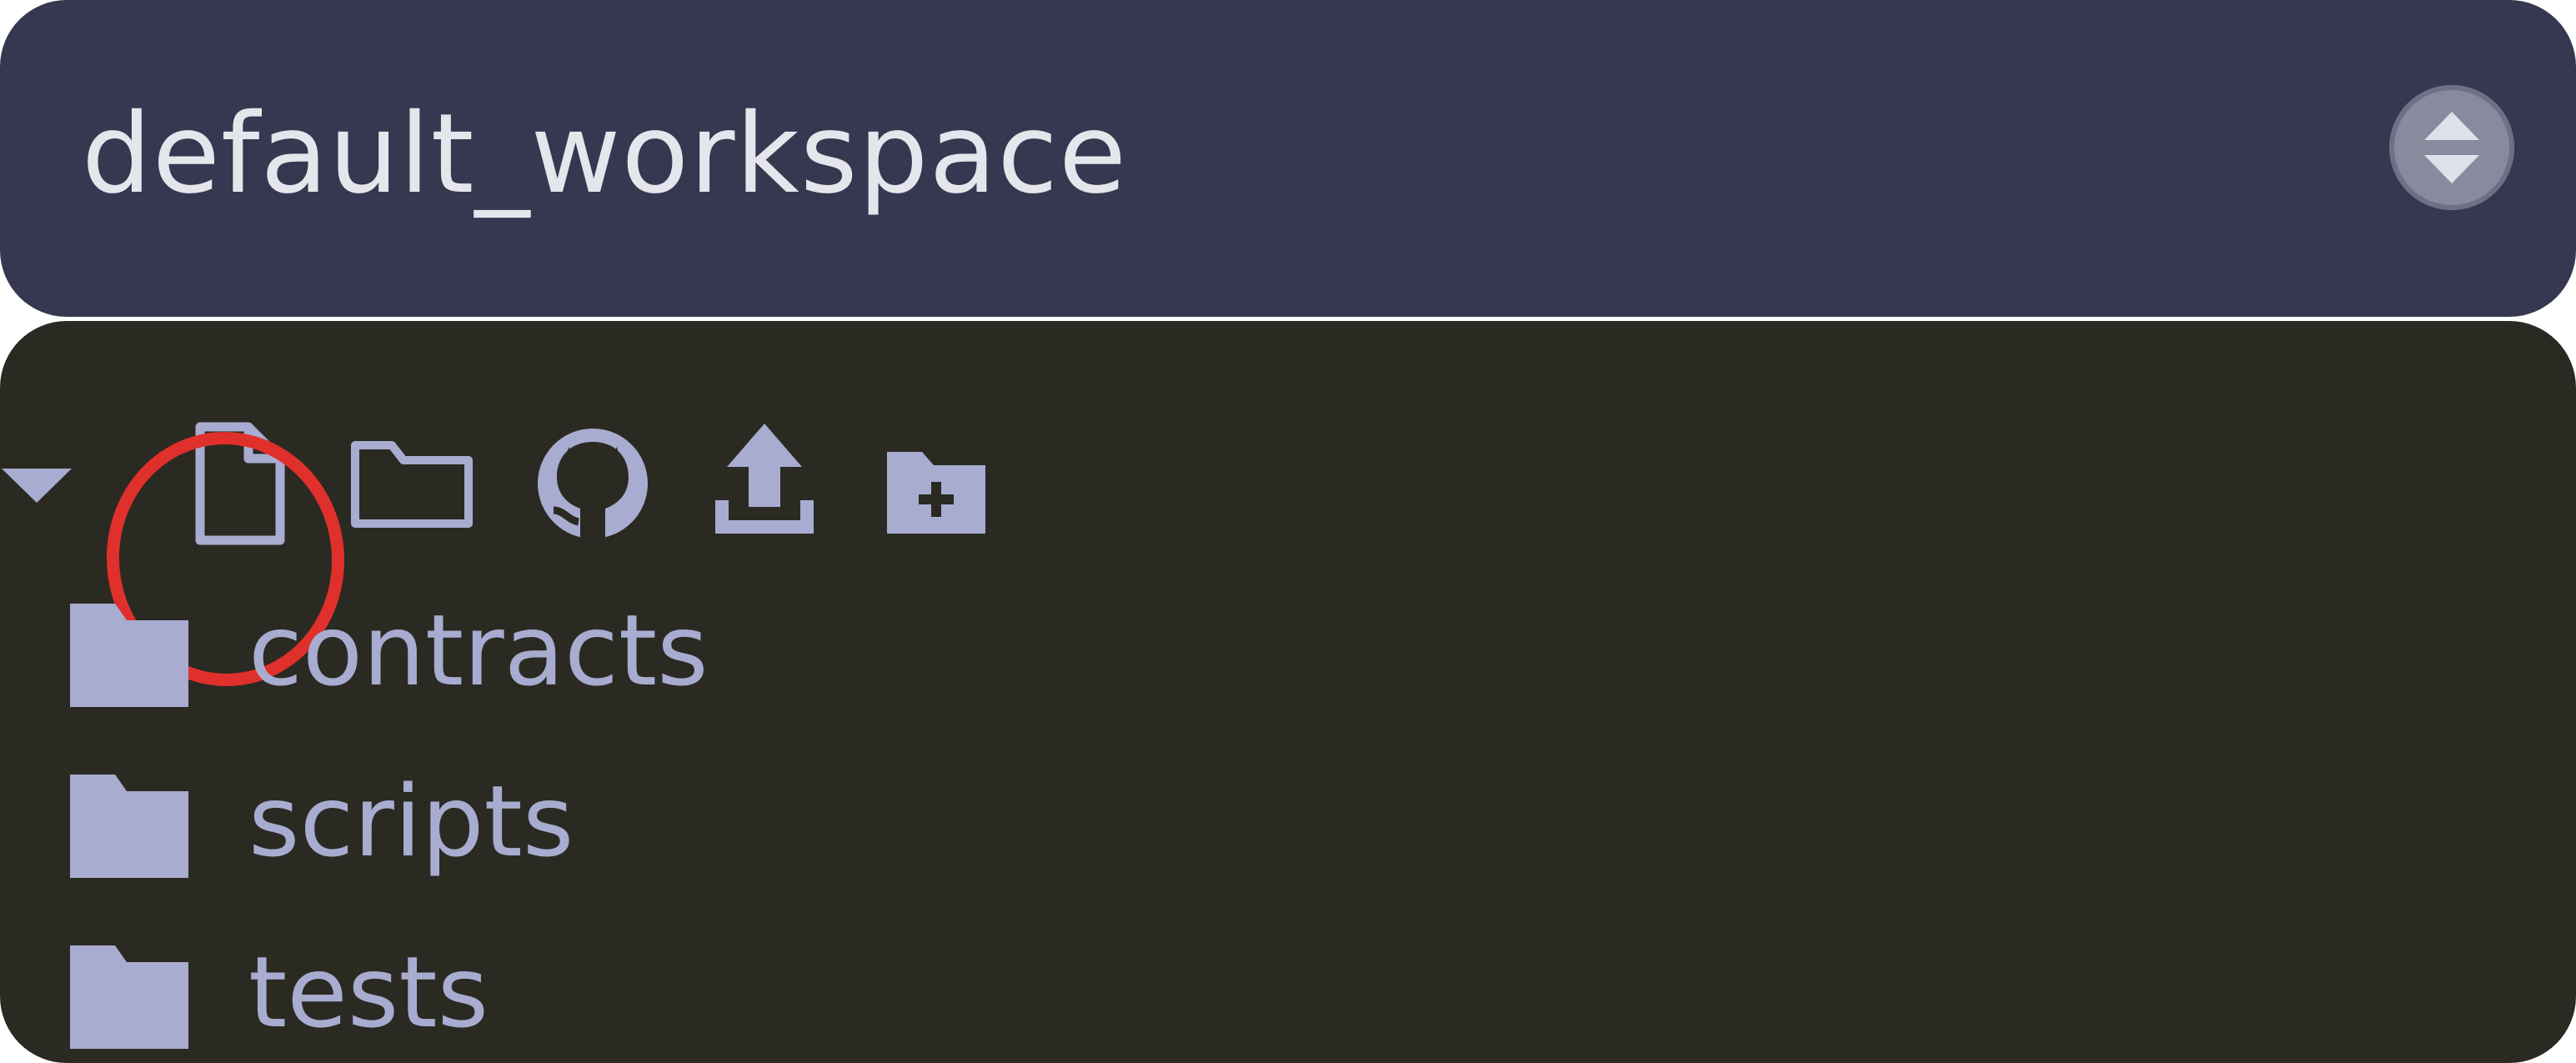 The image size is (2576, 1063). I want to click on workspace-name: default_workspace, so click(605, 154).